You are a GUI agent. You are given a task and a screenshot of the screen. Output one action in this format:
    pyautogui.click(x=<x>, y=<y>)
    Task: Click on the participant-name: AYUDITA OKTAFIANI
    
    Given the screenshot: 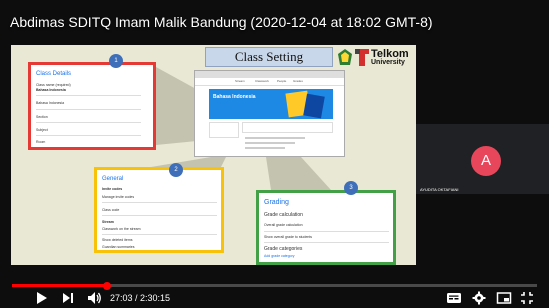 What is the action you would take?
    pyautogui.click(x=439, y=189)
    